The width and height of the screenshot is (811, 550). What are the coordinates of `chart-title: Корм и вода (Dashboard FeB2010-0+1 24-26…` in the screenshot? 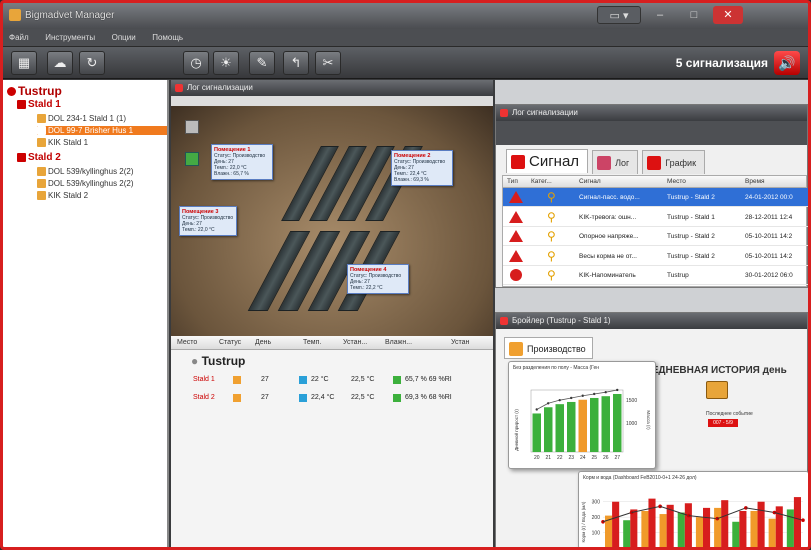 It's located at (640, 478).